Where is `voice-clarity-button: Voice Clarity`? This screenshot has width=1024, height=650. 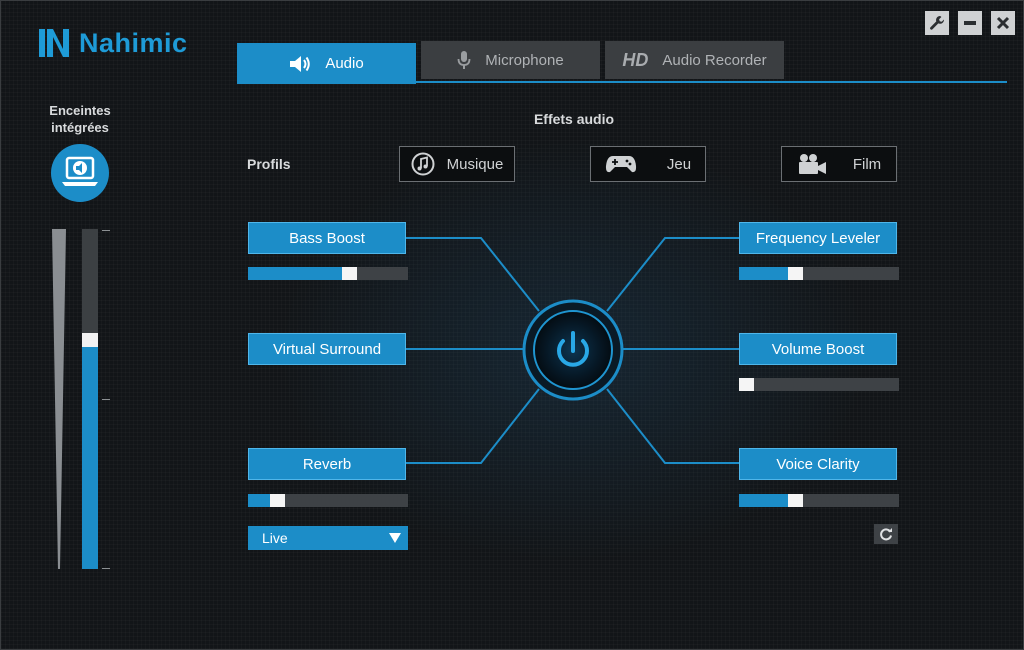
voice-clarity-button: Voice Clarity is located at coordinates (818, 464).